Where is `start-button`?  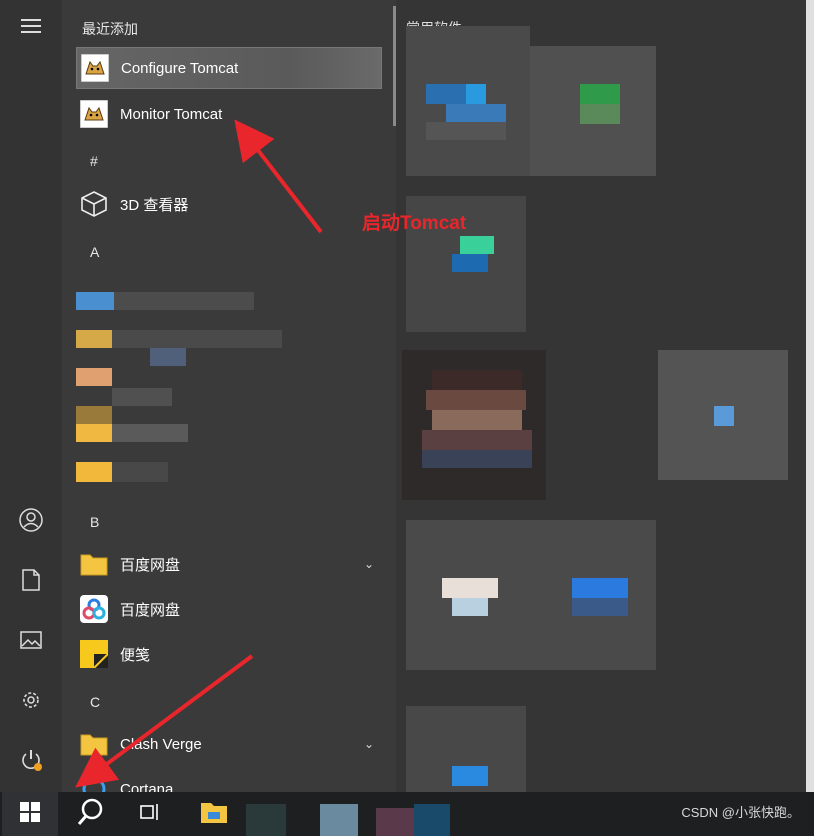
start-button is located at coordinates (30, 814).